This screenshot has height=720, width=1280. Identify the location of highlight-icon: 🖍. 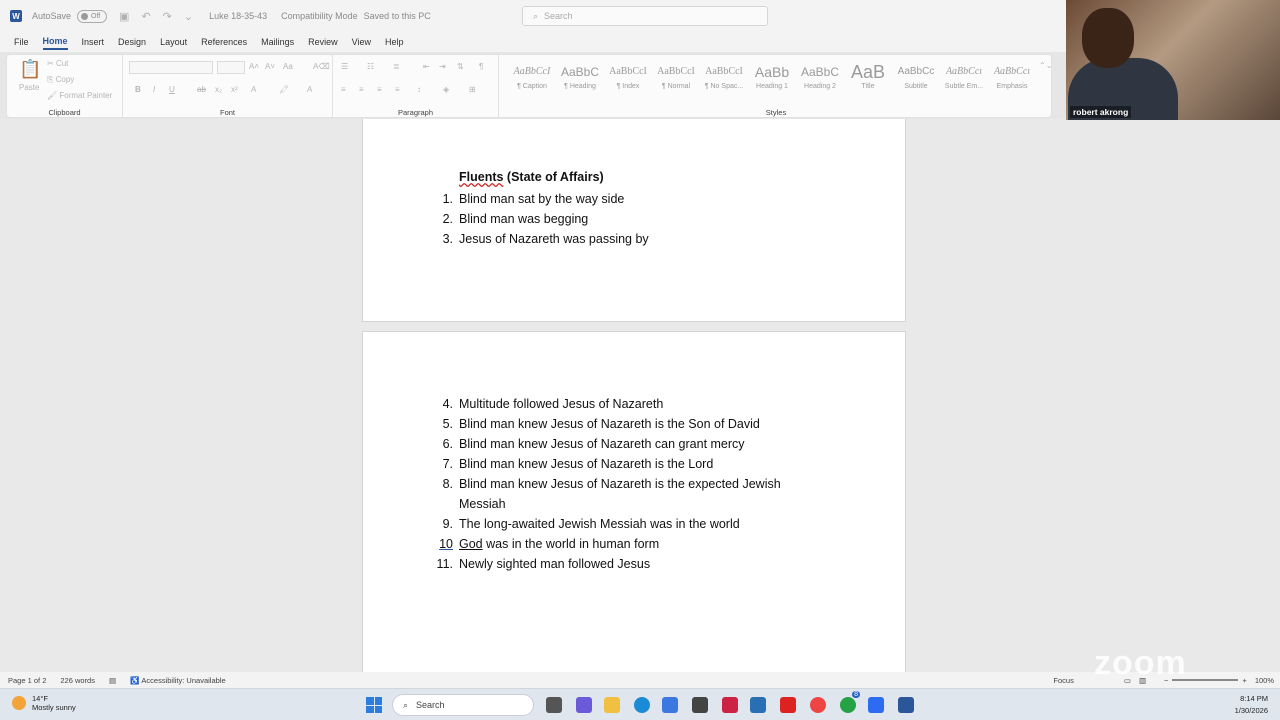
(284, 89).